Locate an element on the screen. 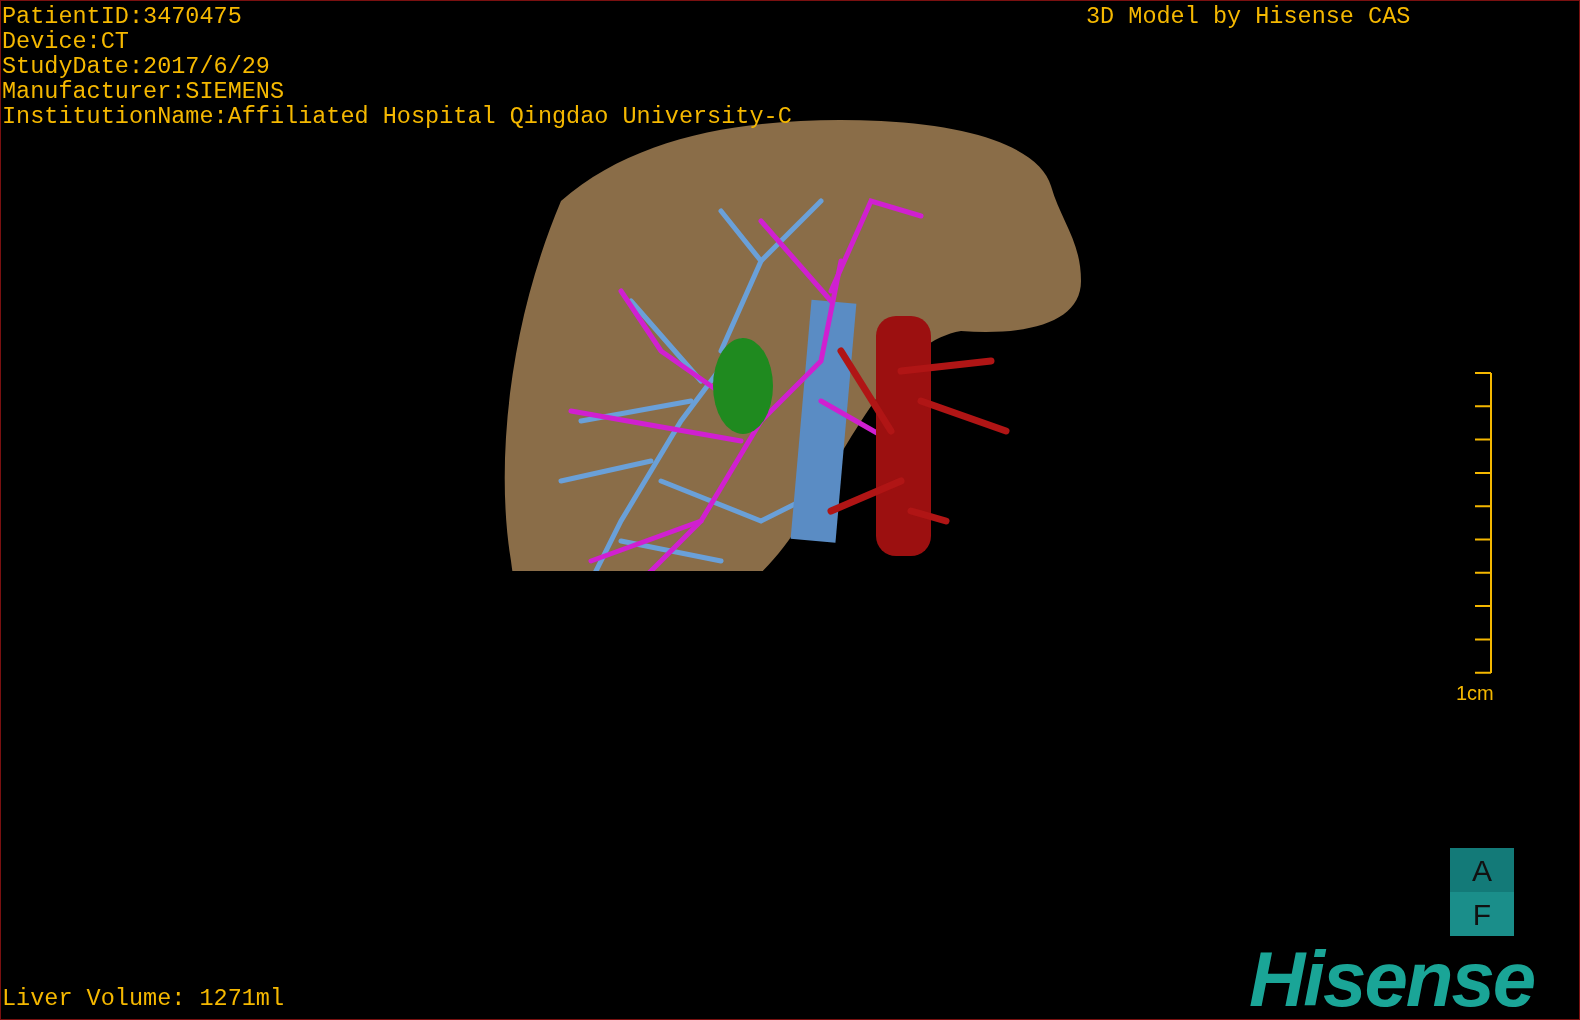 This screenshot has height=1020, width=1580. patient-info-text: PatientID:3470475 is located at coordinates (122, 16).